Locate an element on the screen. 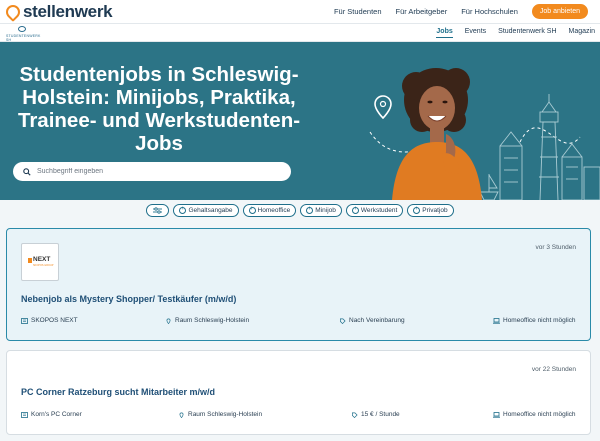 The image size is (600, 441). hero-illustration is located at coordinates (484, 134).